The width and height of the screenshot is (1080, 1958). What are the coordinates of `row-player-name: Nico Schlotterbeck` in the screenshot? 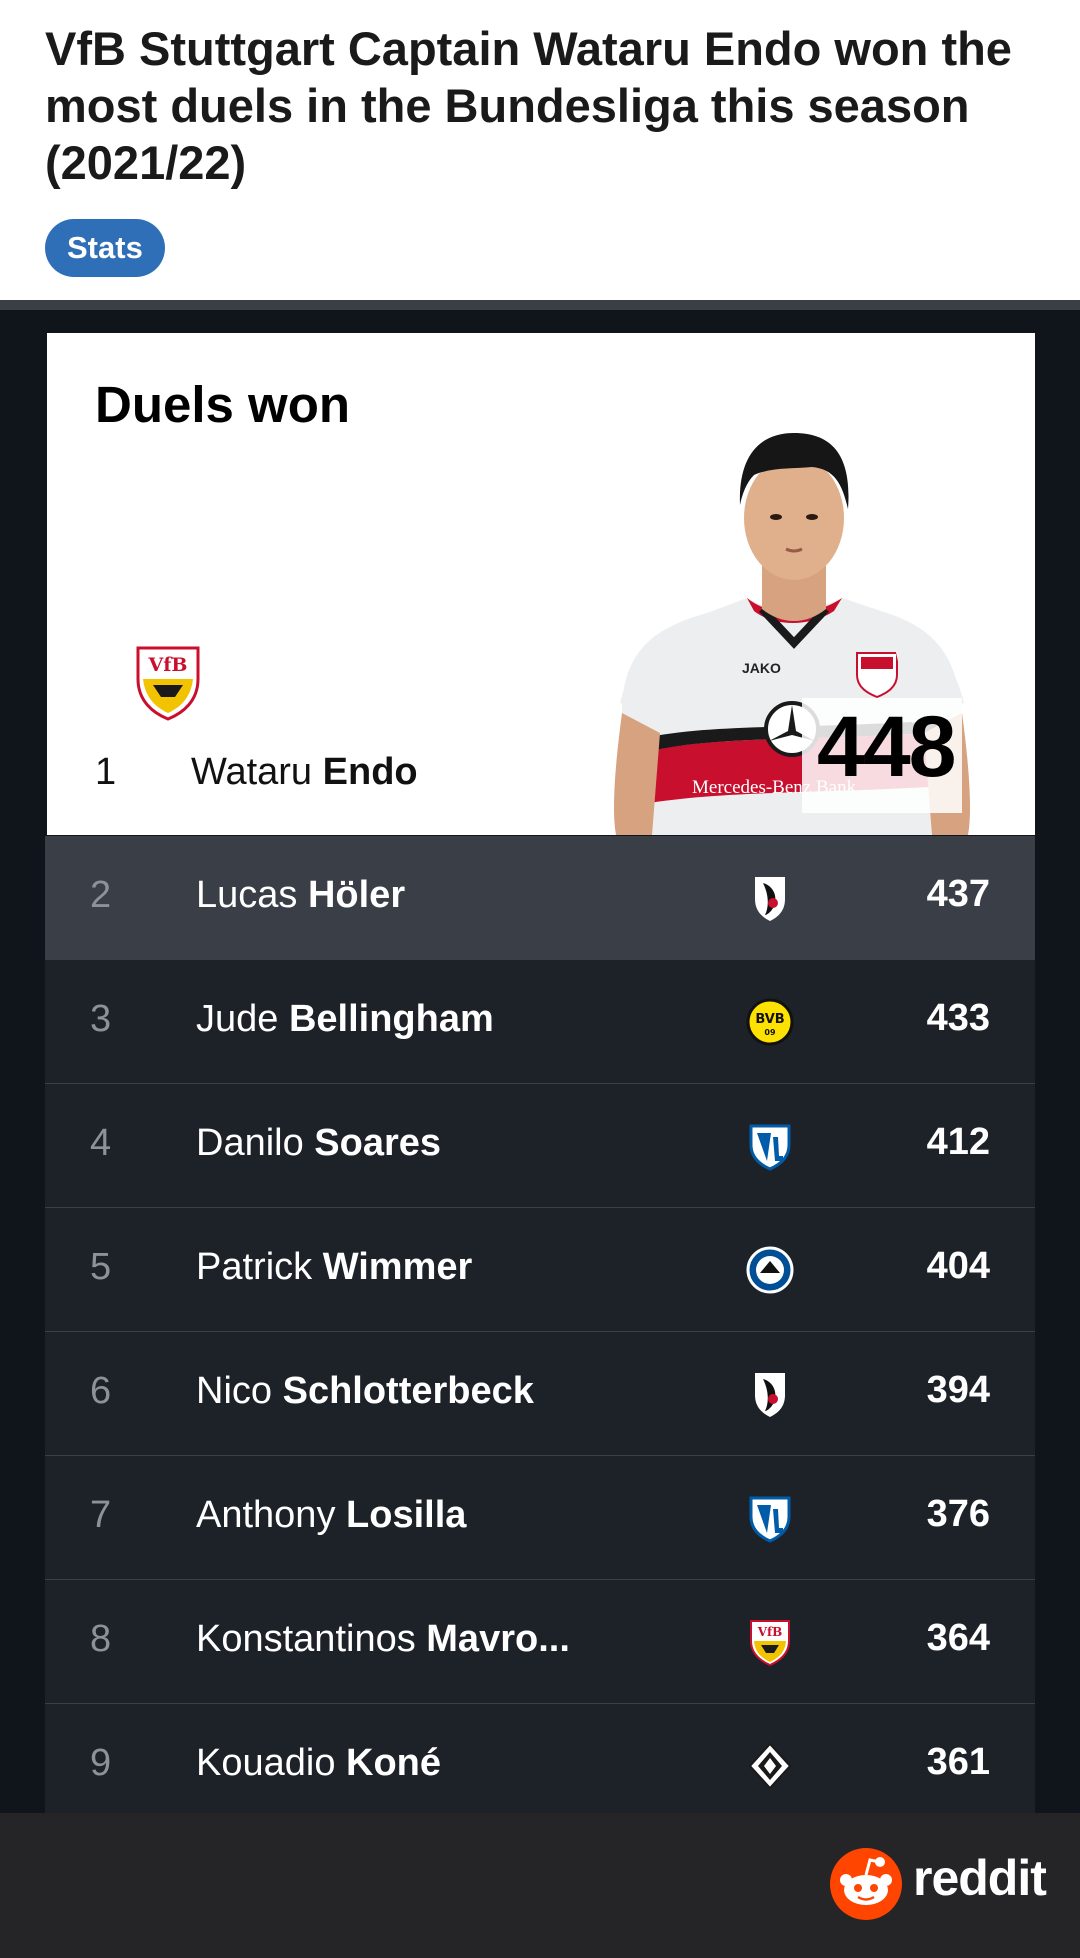 It's located at (365, 1391).